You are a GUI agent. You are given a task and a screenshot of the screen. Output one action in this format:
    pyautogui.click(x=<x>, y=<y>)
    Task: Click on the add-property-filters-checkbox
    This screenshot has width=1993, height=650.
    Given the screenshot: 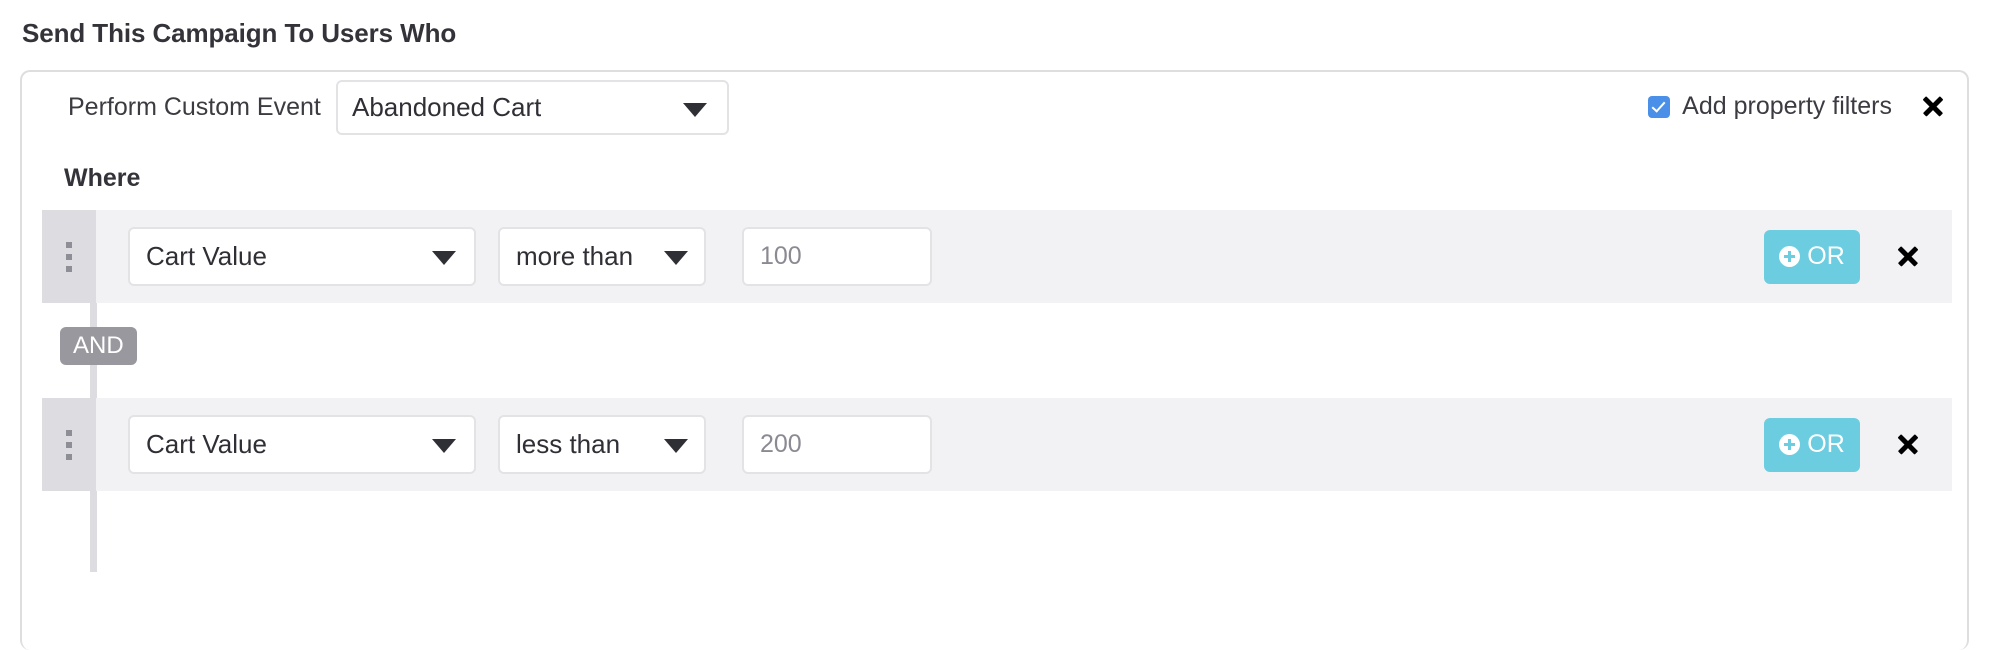 What is the action you would take?
    pyautogui.click(x=1659, y=106)
    